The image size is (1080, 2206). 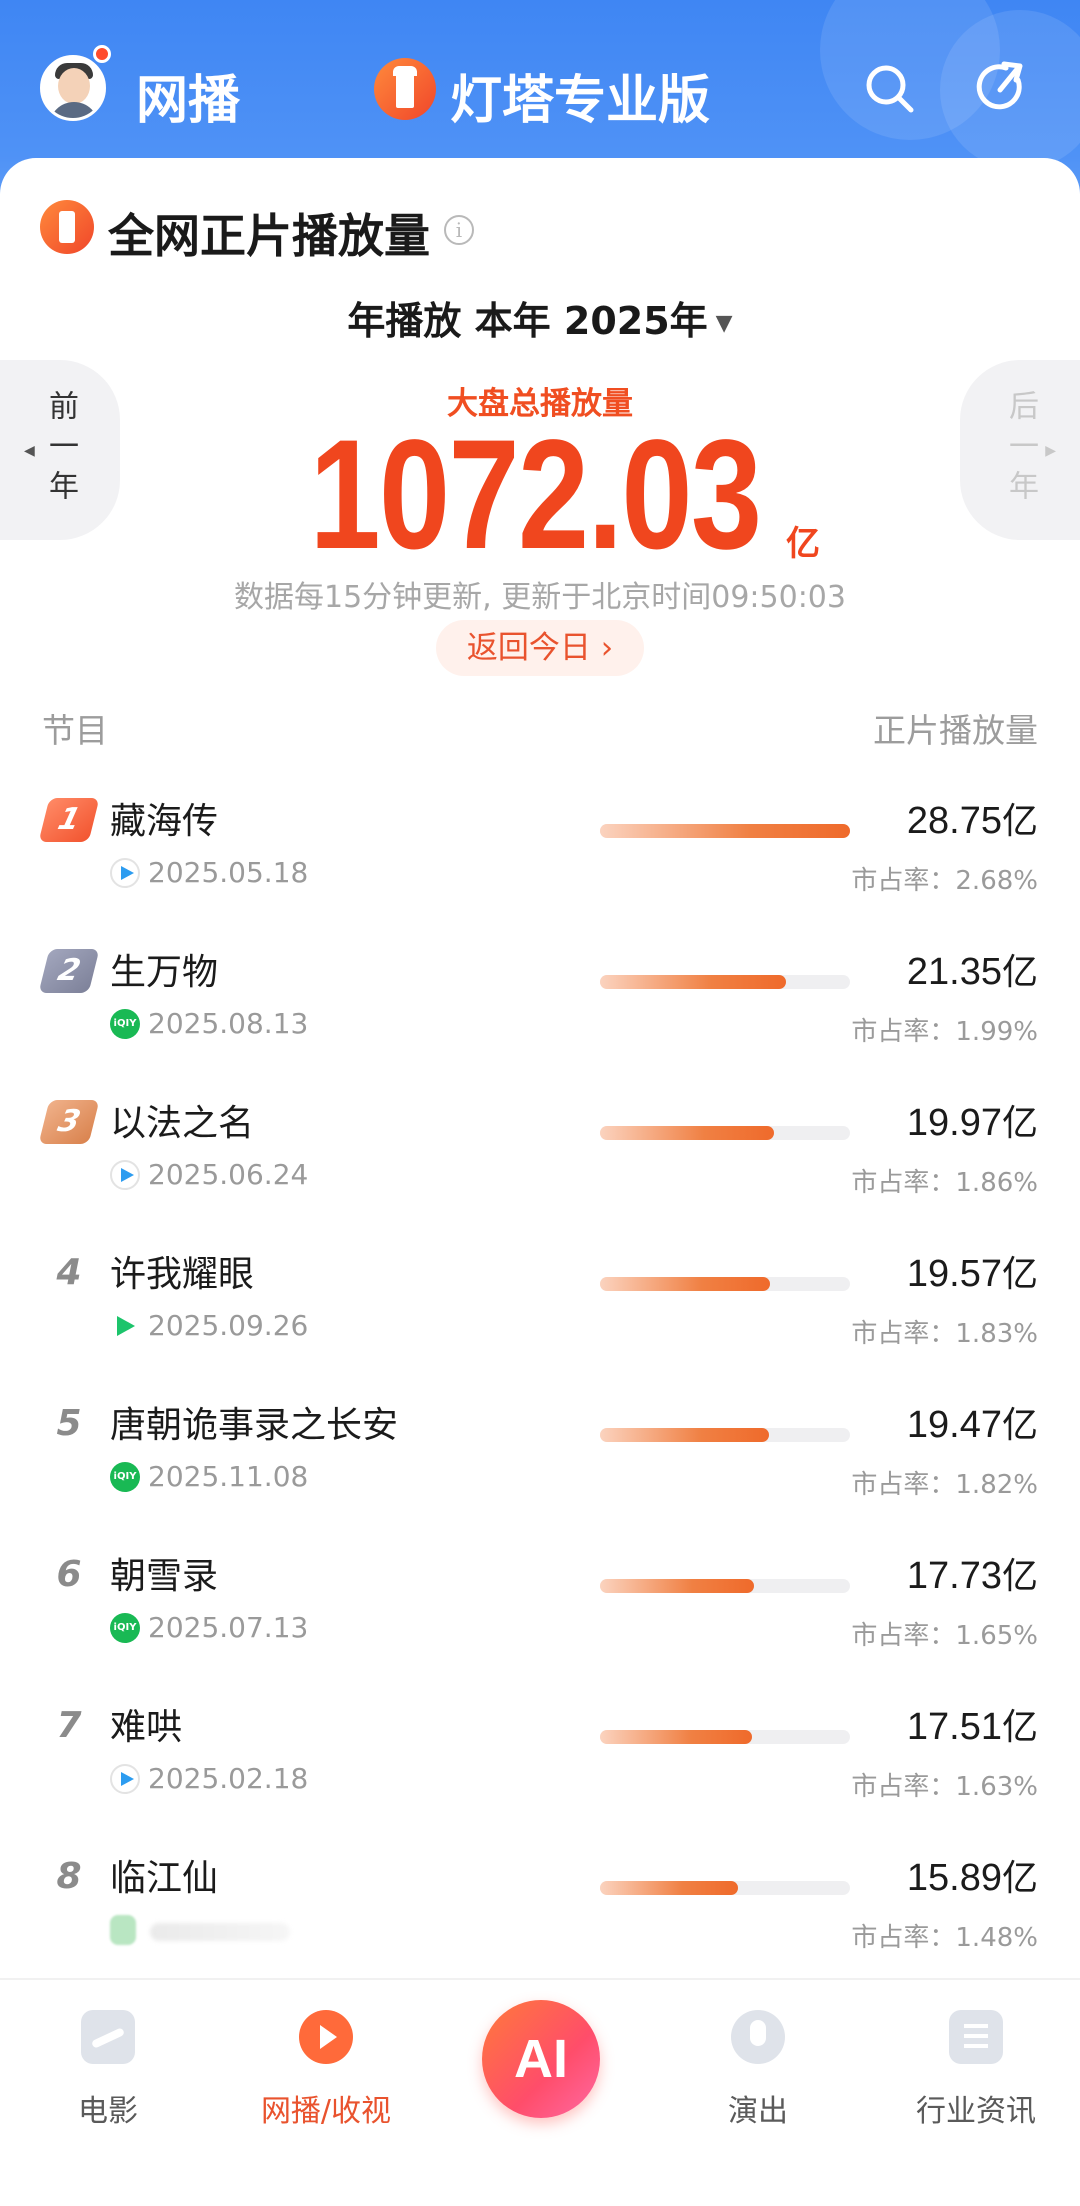 I want to click on rank-badge: 7, so click(x=69, y=1725).